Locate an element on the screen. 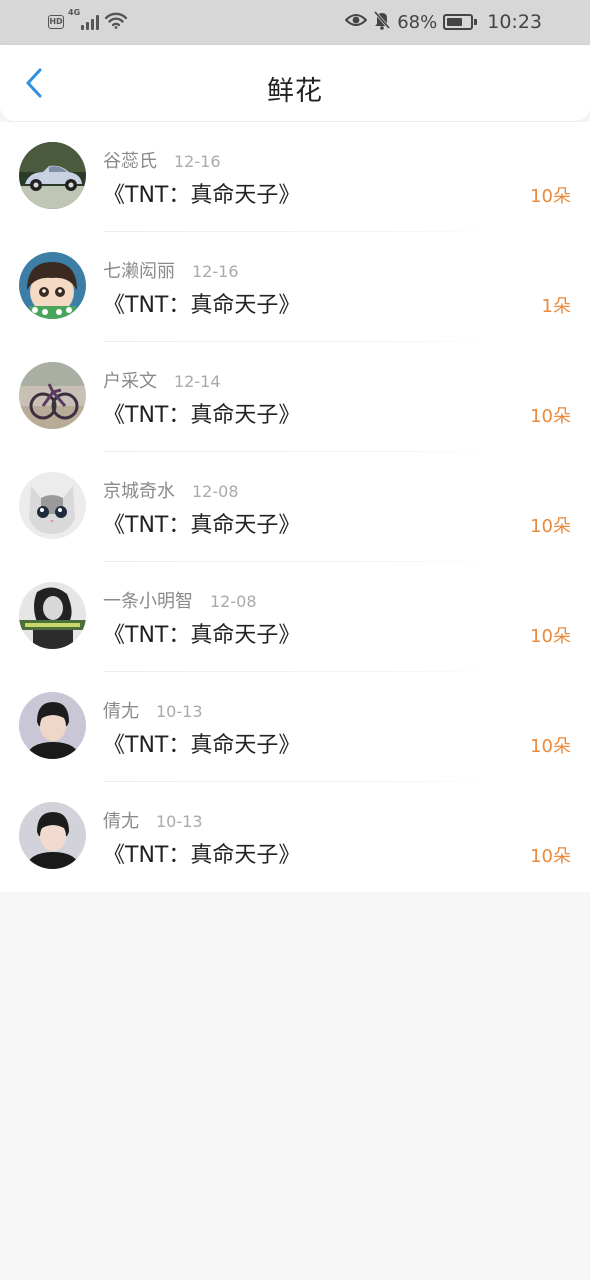  list-item: 谷蕊氏 12-16 《TNT：真命天子》 10朵 is located at coordinates (295, 177).